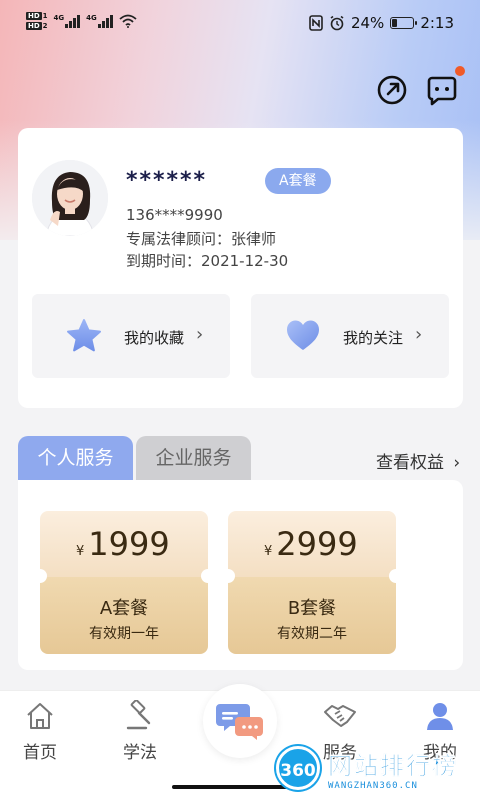 This screenshot has width=480, height=800. Describe the element at coordinates (395, 23) in the screenshot. I see `battery-fill` at that location.